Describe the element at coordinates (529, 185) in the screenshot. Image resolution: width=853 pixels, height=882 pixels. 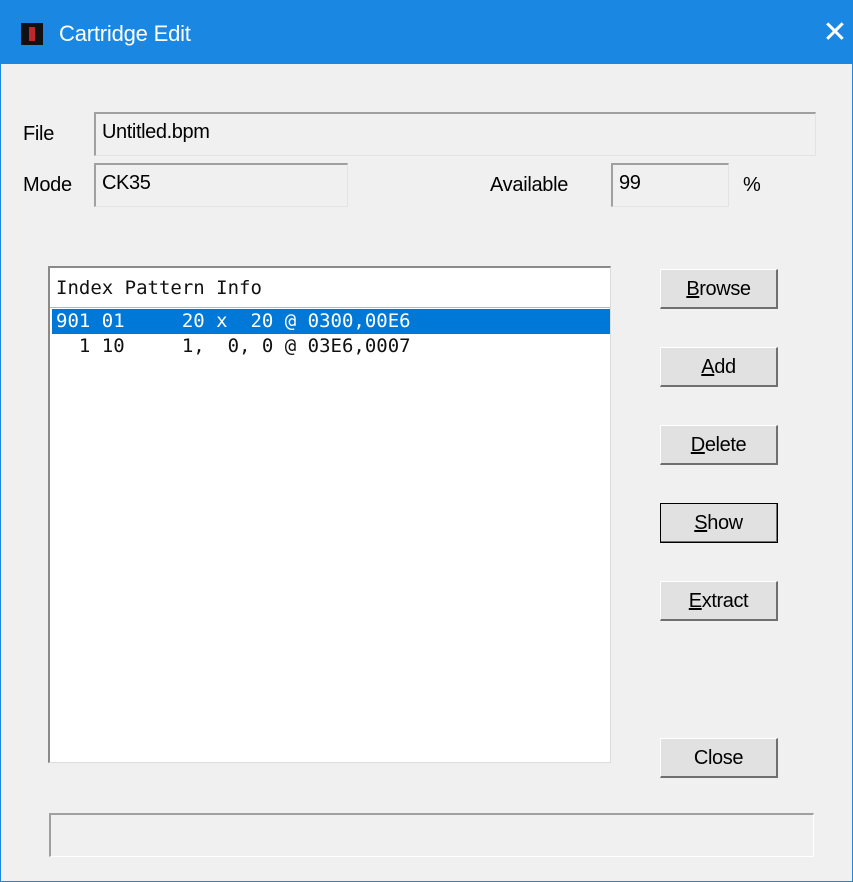
I see `available-label: Available` at that location.